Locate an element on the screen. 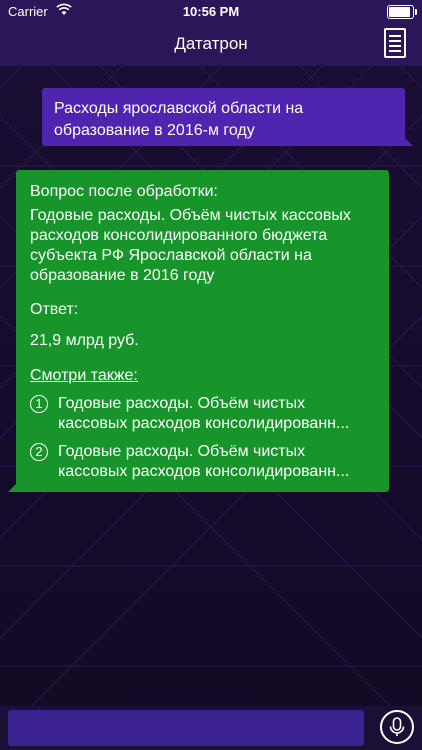 This screenshot has width=422, height=750. number-1-icon: 1 is located at coordinates (39, 404).